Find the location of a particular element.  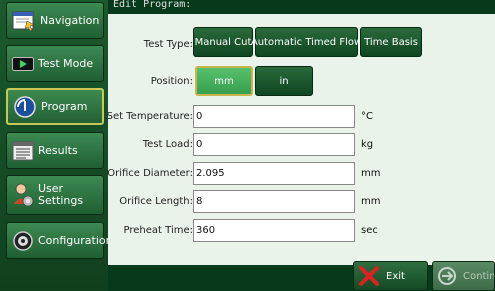

close-x-icon is located at coordinates (369, 276).